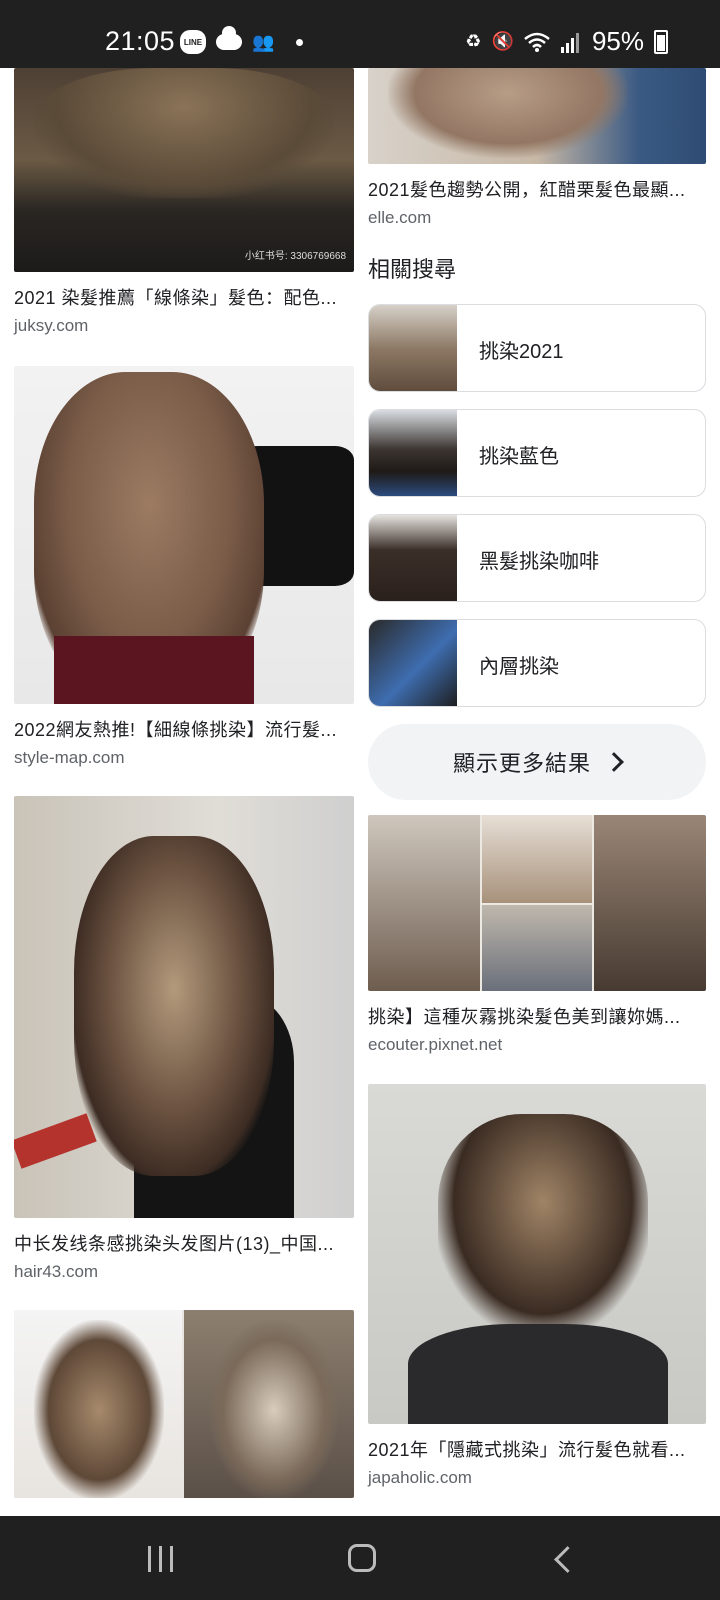  I want to click on more-notifications-dot-icon, so click(300, 42).